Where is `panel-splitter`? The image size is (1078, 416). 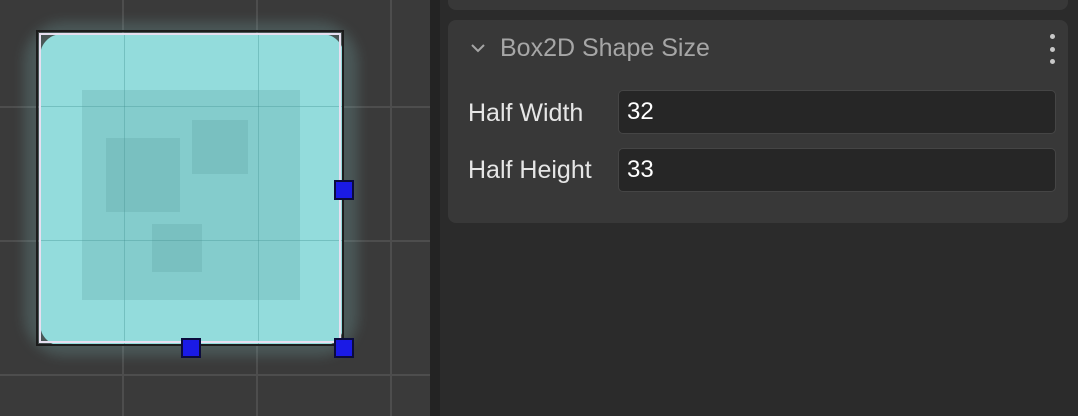
panel-splitter is located at coordinates (435, 208).